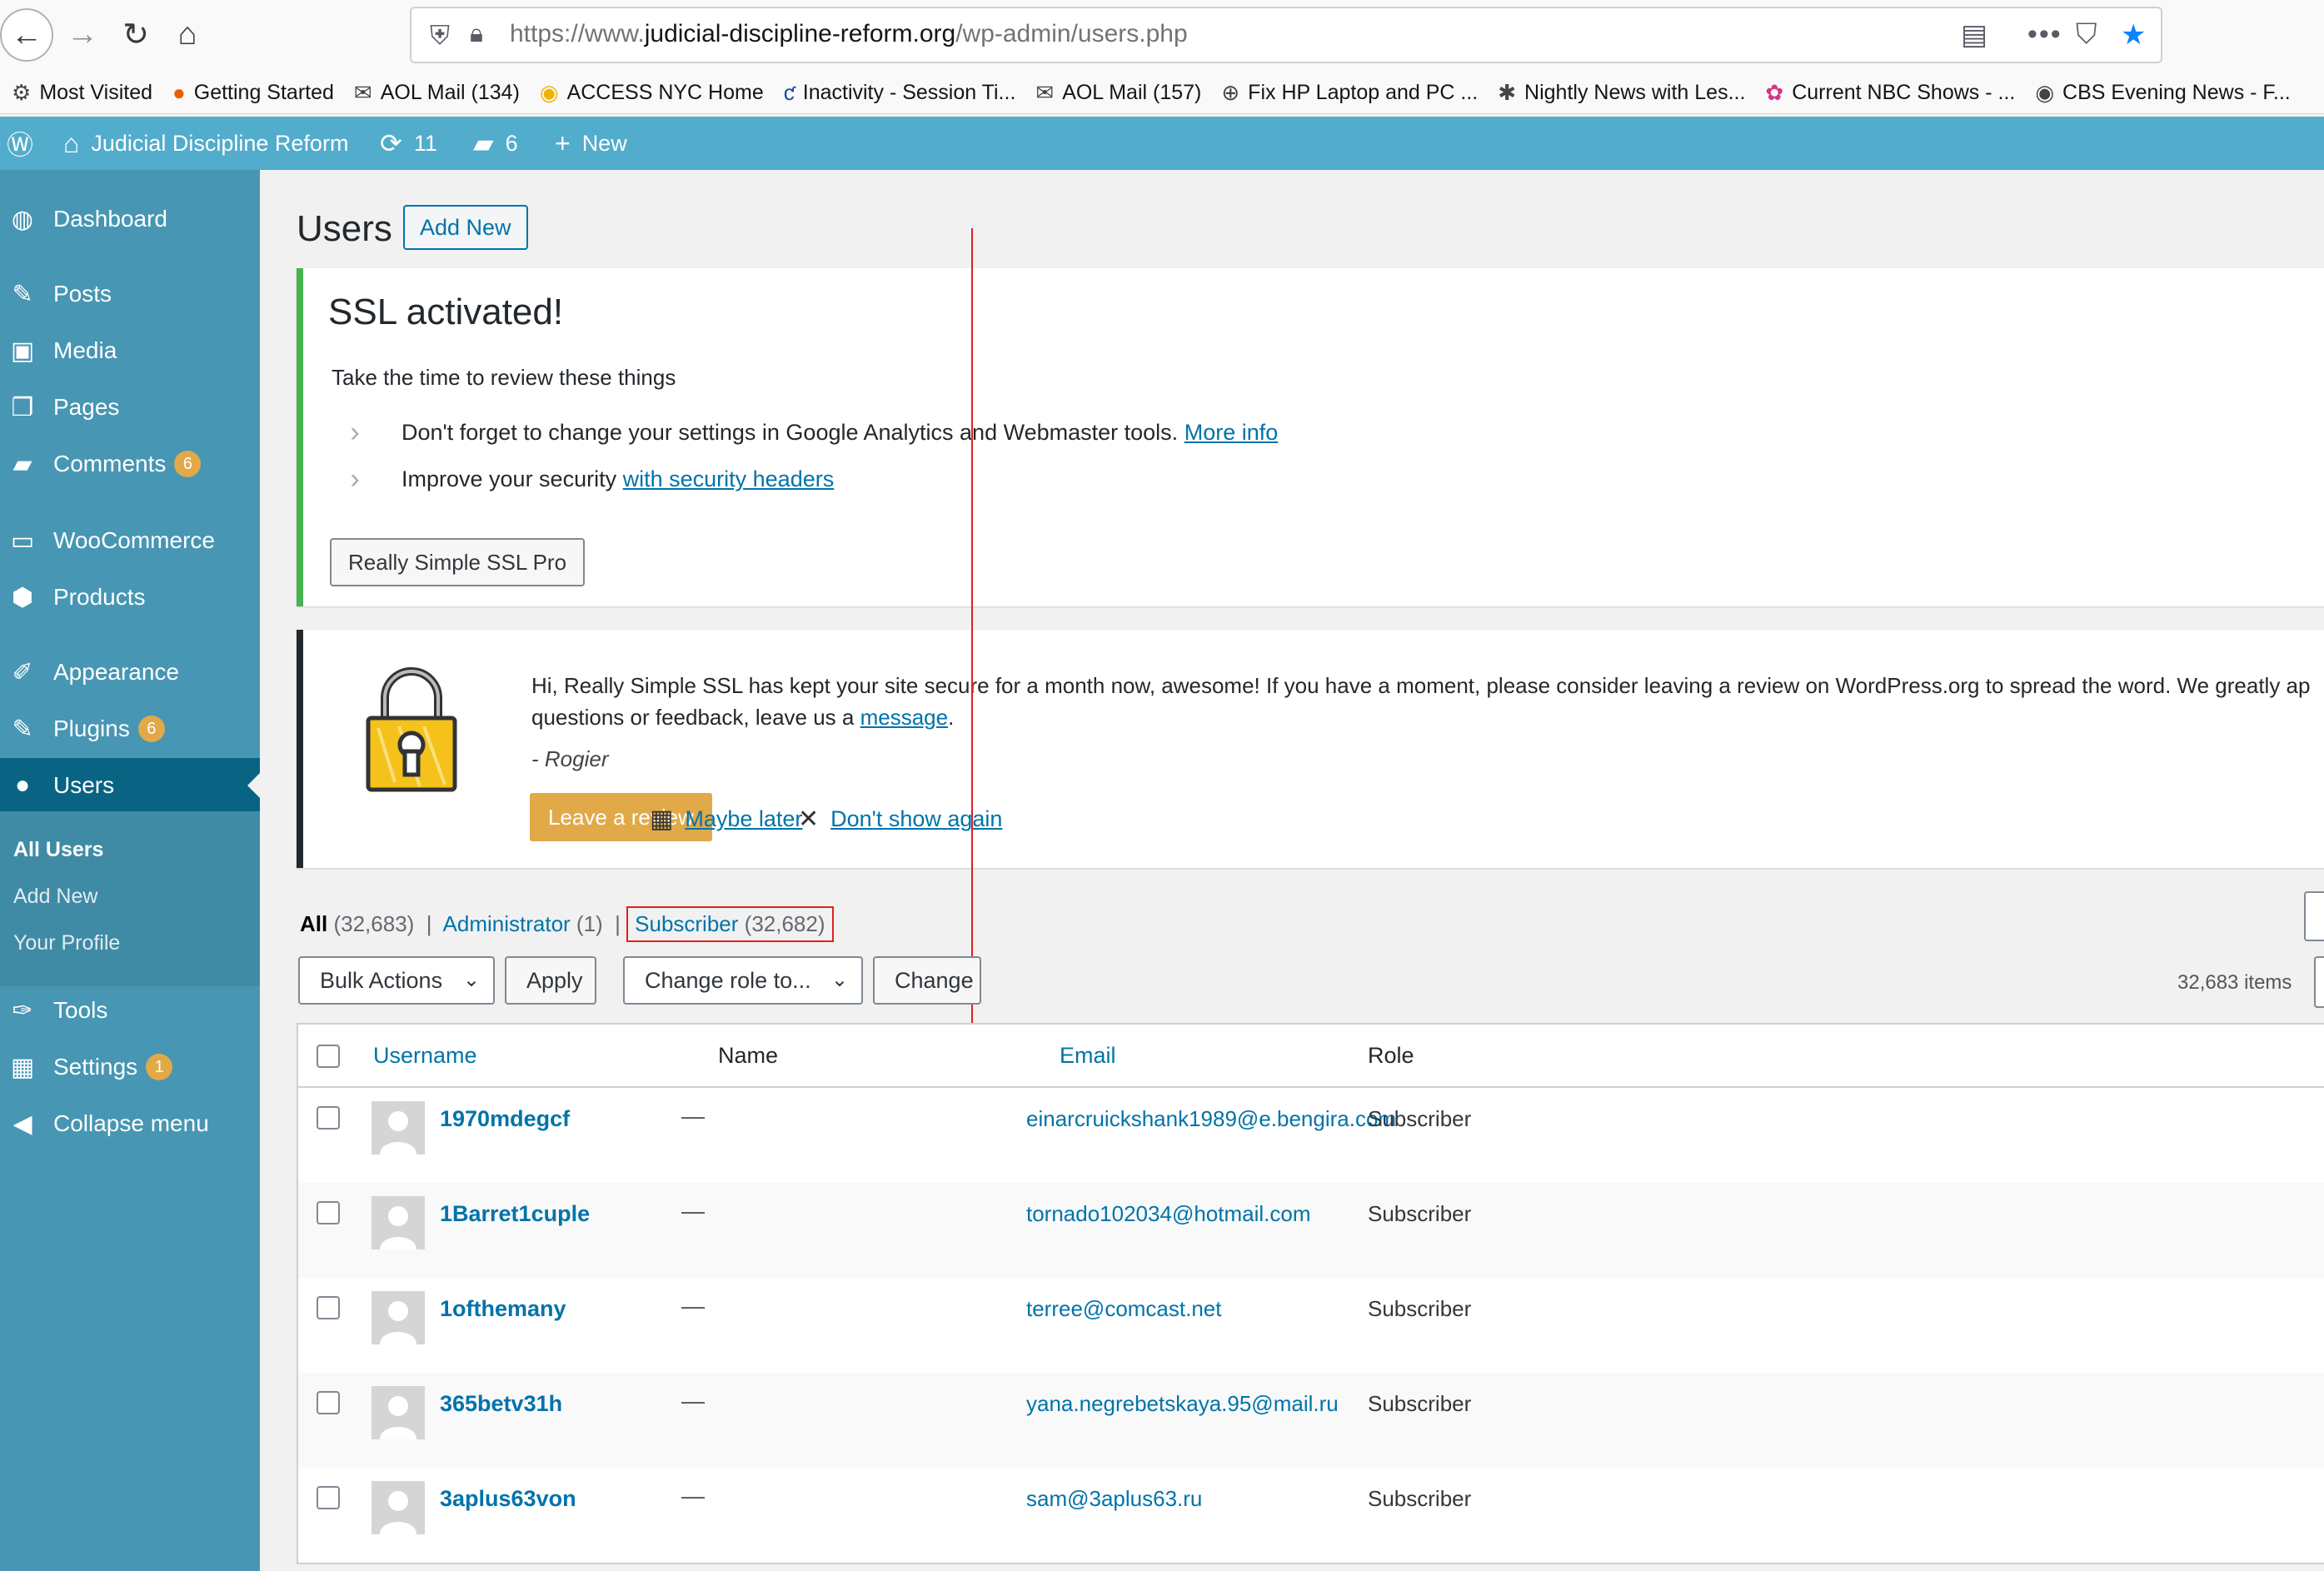 Image resolution: width=2324 pixels, height=1571 pixels. What do you see at coordinates (435, 92) in the screenshot?
I see `bookmark-item: ✉ AOL Mail (134)` at bounding box center [435, 92].